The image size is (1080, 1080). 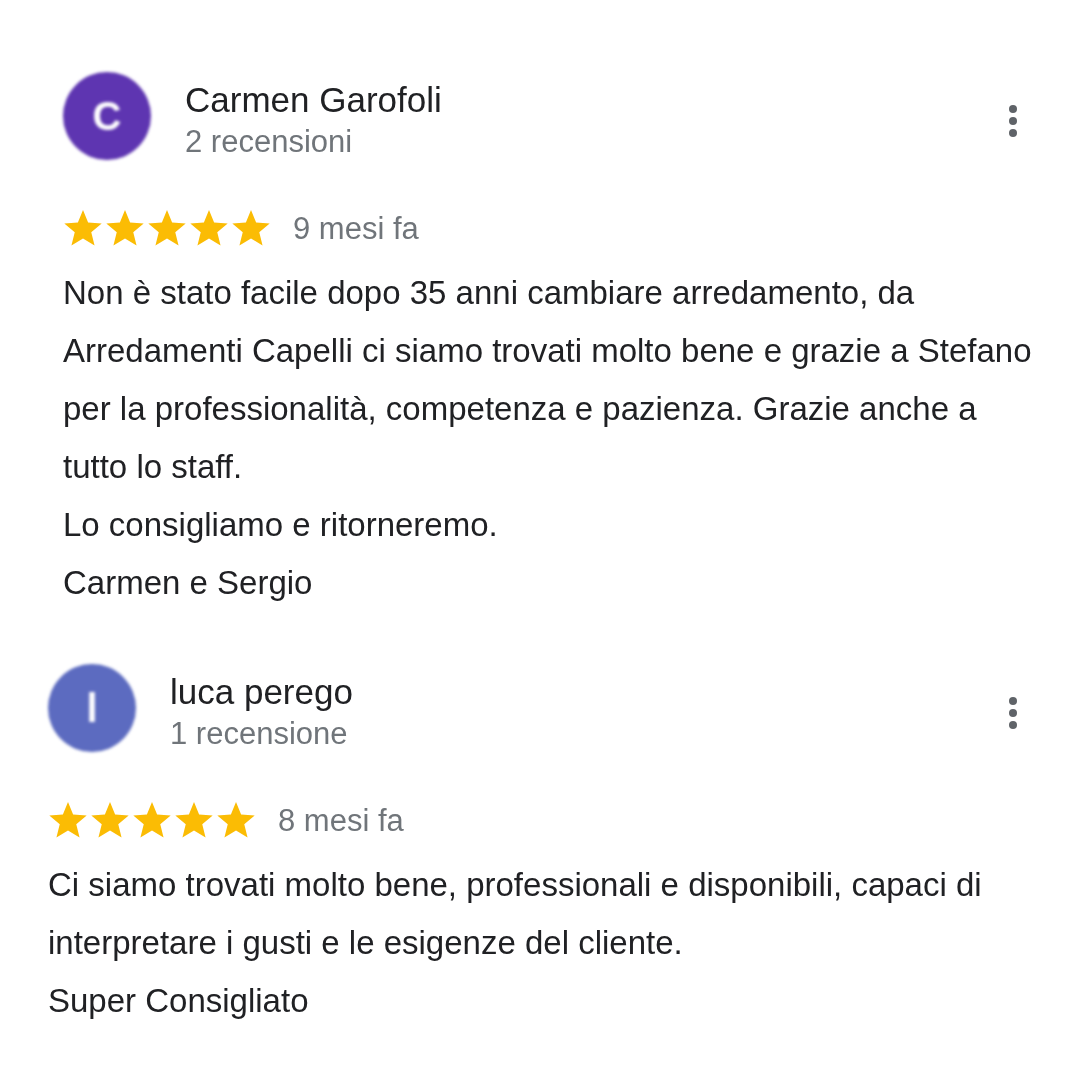 I want to click on reviewer-name: luca perego, so click(x=589, y=692).